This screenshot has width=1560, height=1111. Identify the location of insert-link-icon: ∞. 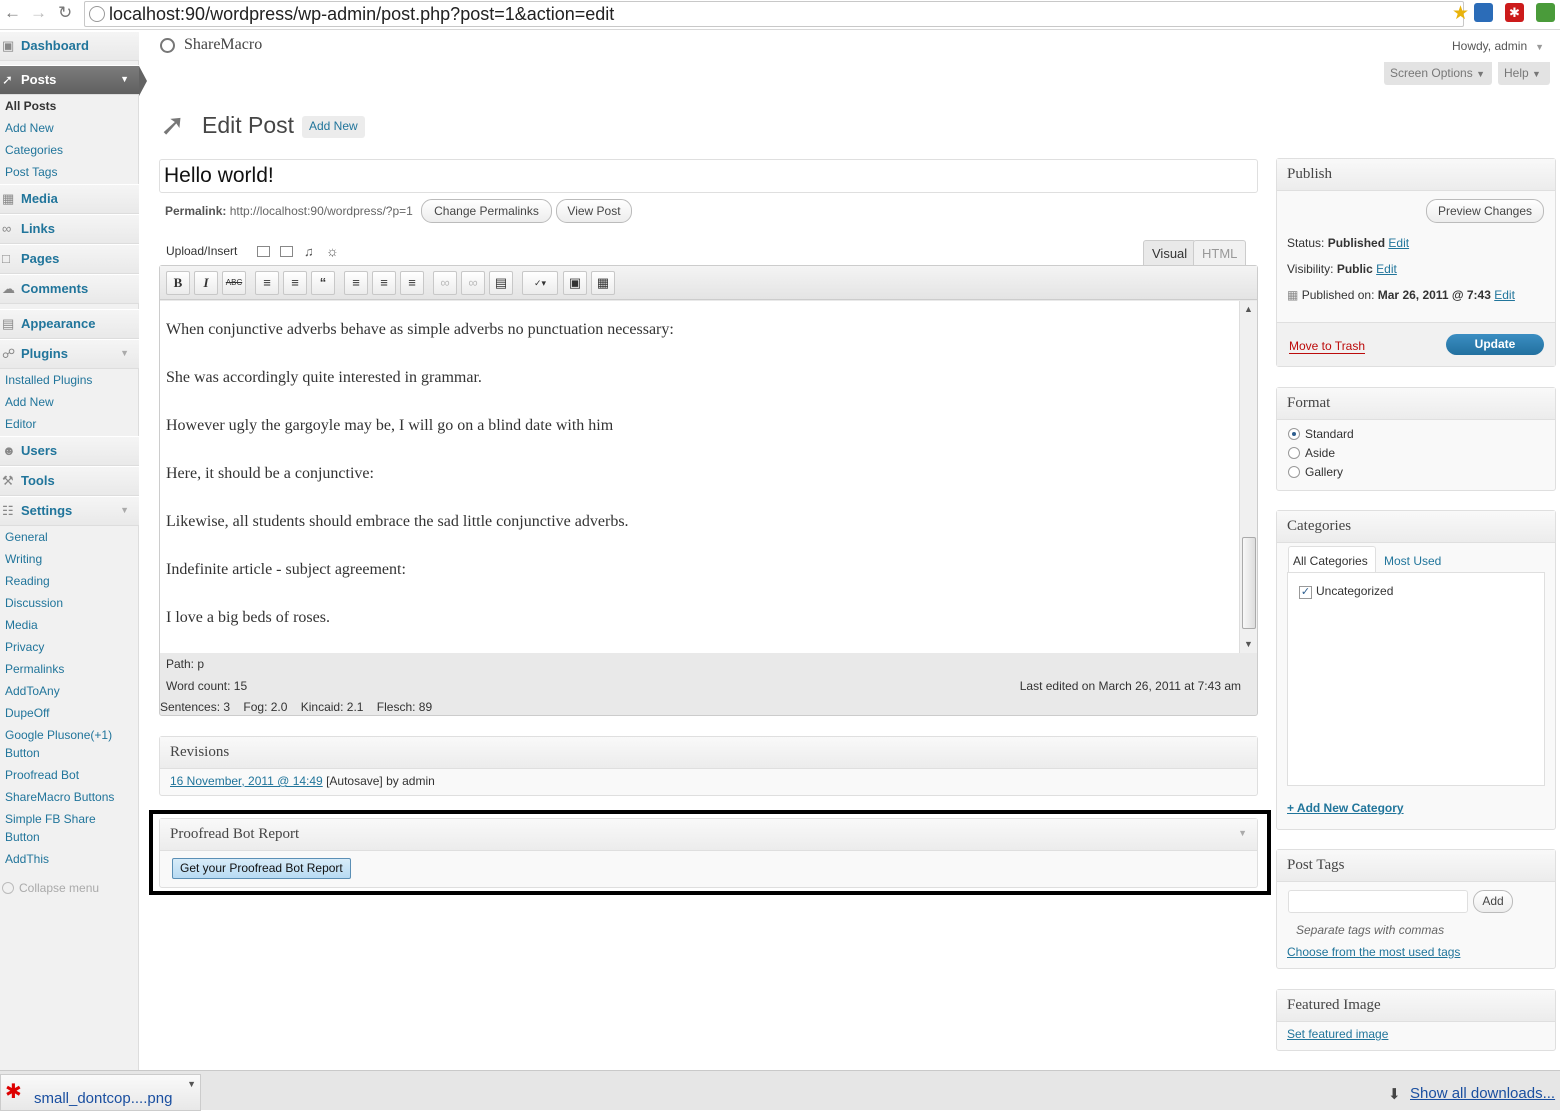
(445, 283).